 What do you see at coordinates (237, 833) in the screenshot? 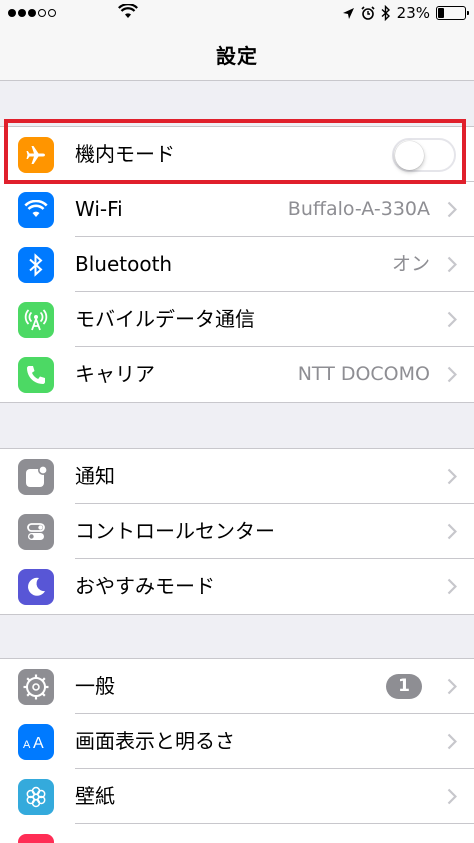
I see `settings-row-sounds` at bounding box center [237, 833].